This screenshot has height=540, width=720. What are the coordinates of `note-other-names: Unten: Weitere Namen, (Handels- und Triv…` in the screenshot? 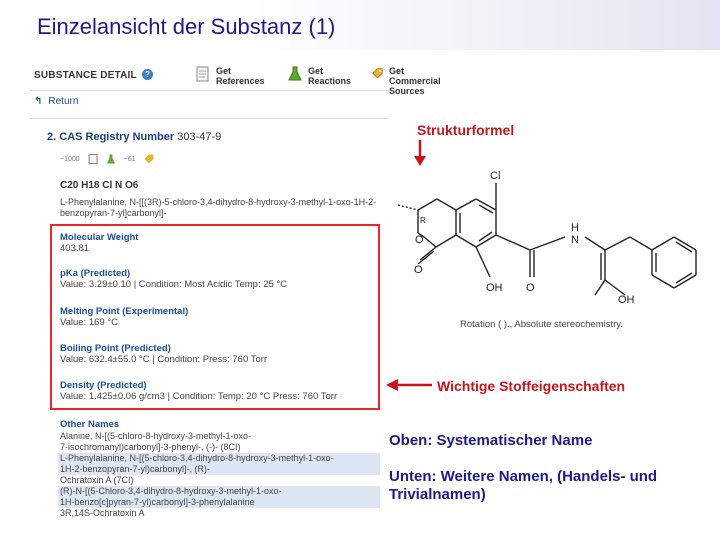 It's located at (523, 485).